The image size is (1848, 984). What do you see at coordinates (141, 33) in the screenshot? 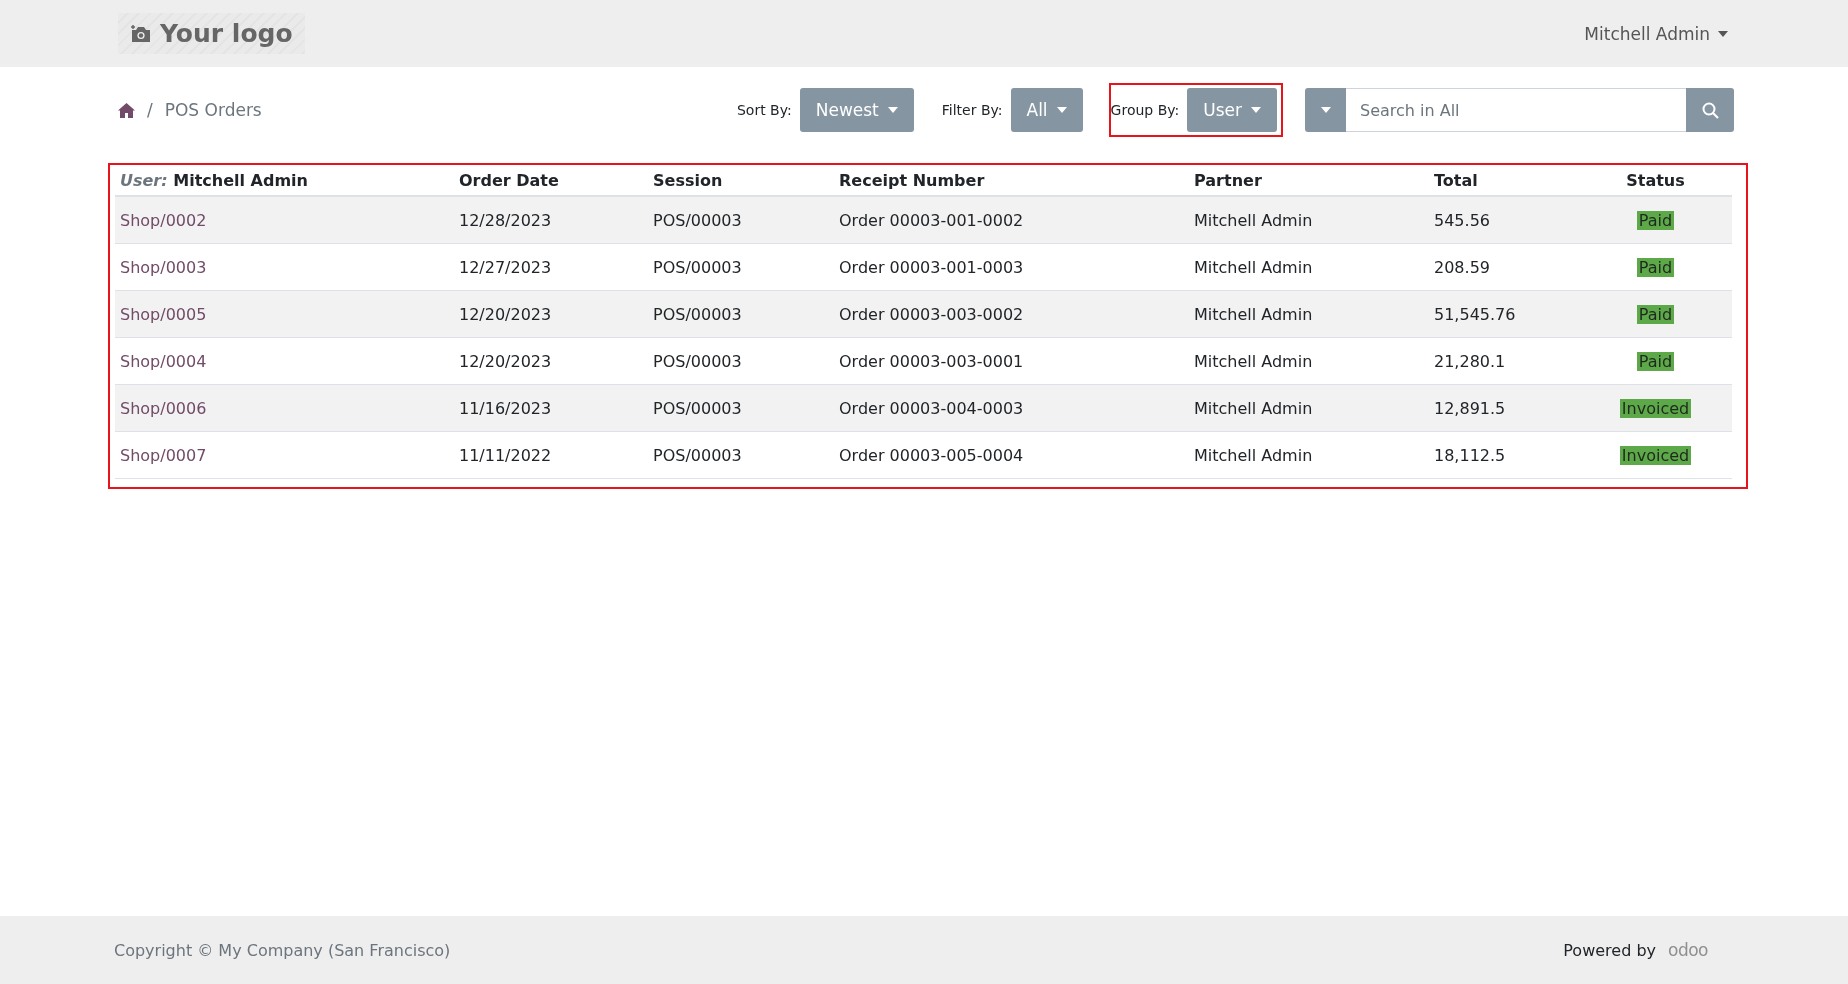
I see `camera-icon` at bounding box center [141, 33].